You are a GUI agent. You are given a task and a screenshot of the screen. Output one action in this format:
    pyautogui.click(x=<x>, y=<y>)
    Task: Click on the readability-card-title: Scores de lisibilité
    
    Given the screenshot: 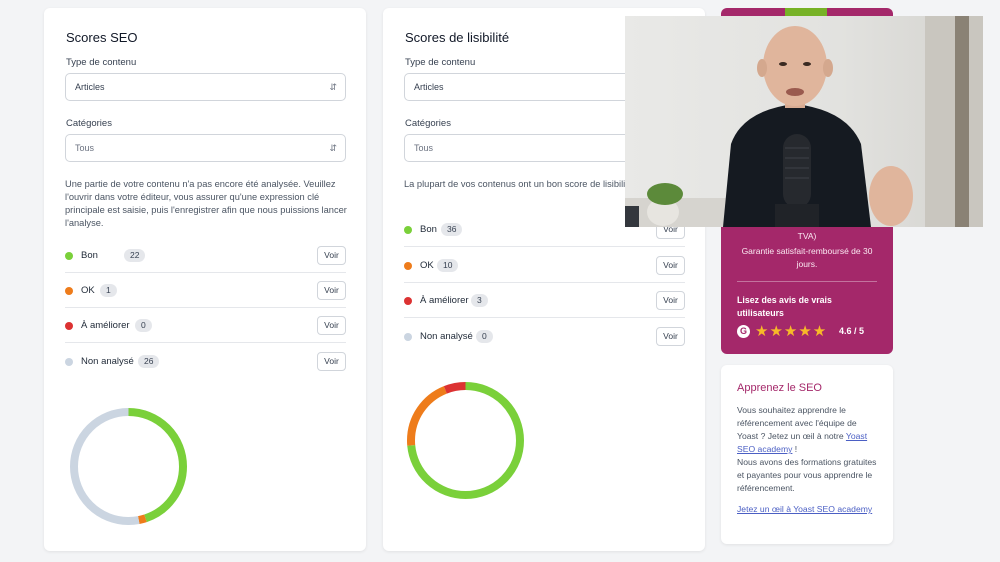 What is the action you would take?
    pyautogui.click(x=457, y=37)
    